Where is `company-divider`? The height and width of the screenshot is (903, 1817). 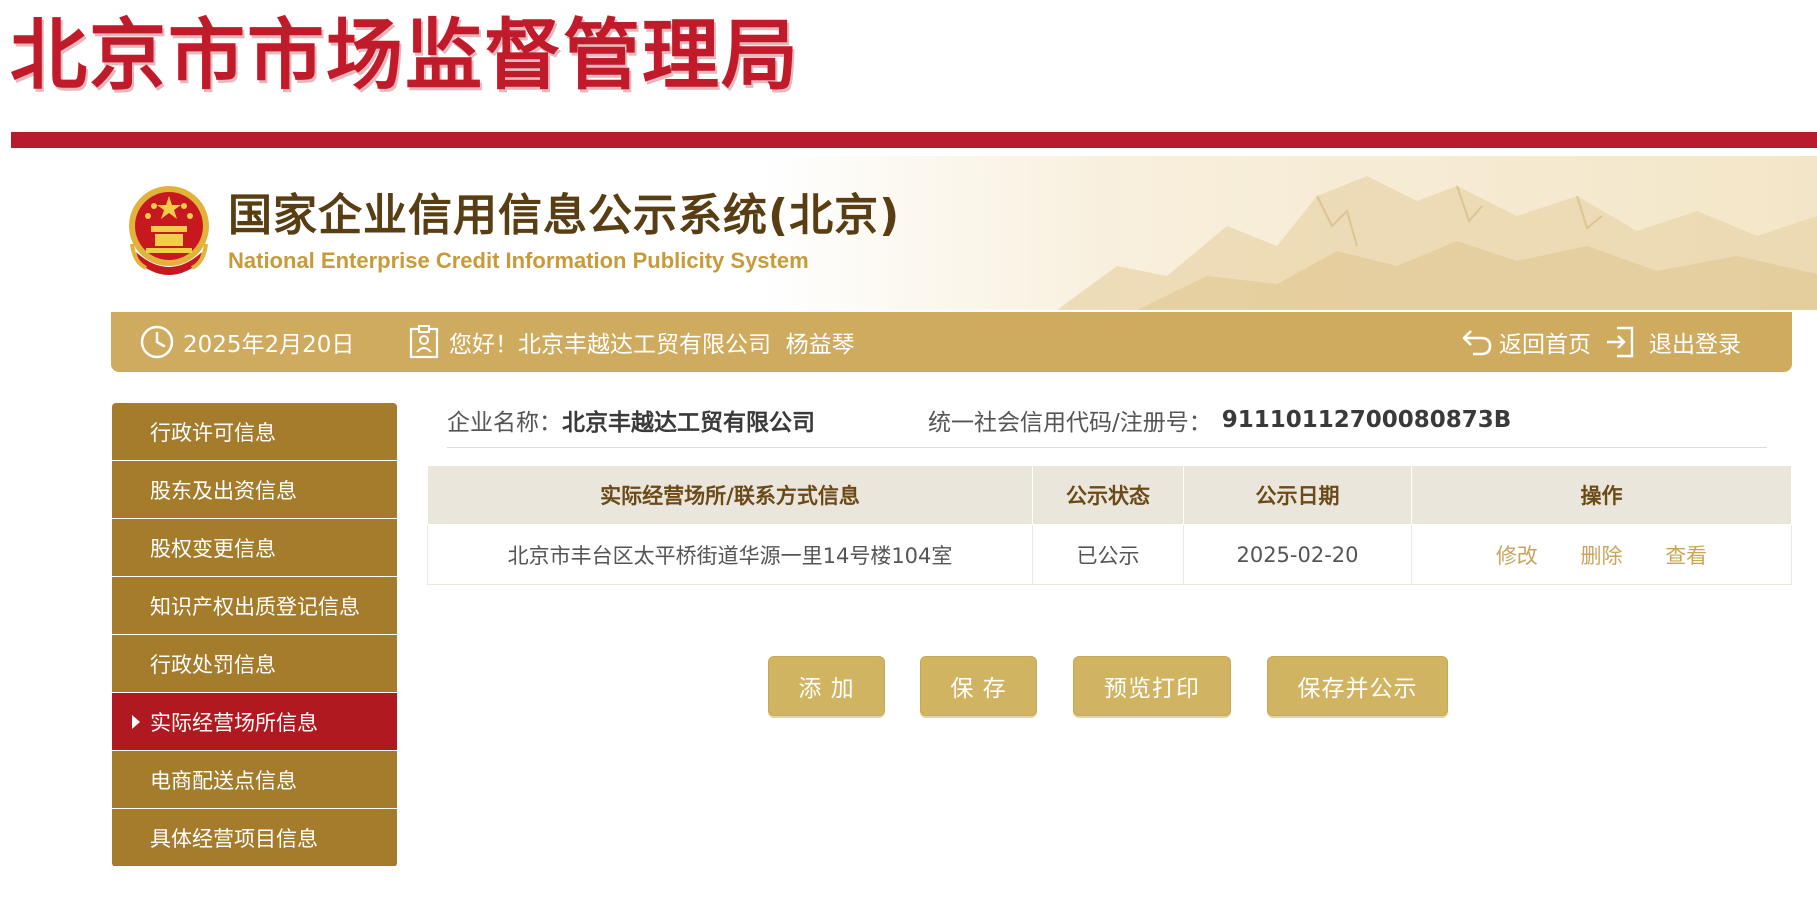 company-divider is located at coordinates (1107, 447).